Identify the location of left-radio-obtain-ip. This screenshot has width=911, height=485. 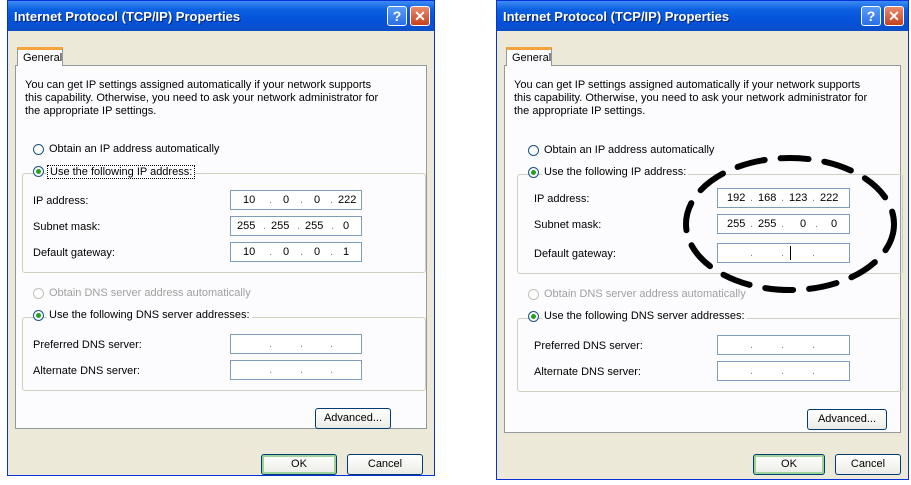
(38, 149).